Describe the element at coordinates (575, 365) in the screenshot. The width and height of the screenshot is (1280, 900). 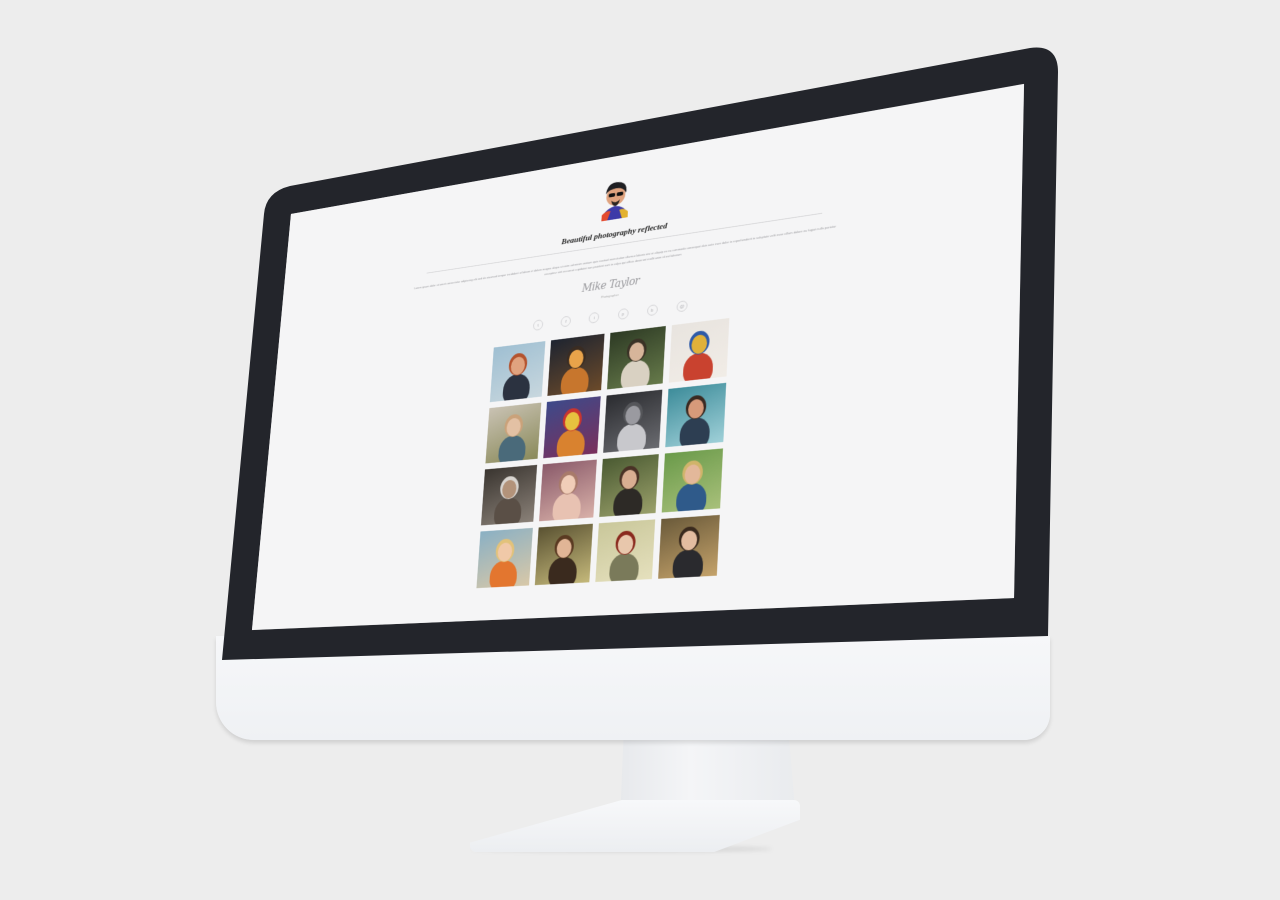
I see `gallery-photo-sunset-landscape` at that location.